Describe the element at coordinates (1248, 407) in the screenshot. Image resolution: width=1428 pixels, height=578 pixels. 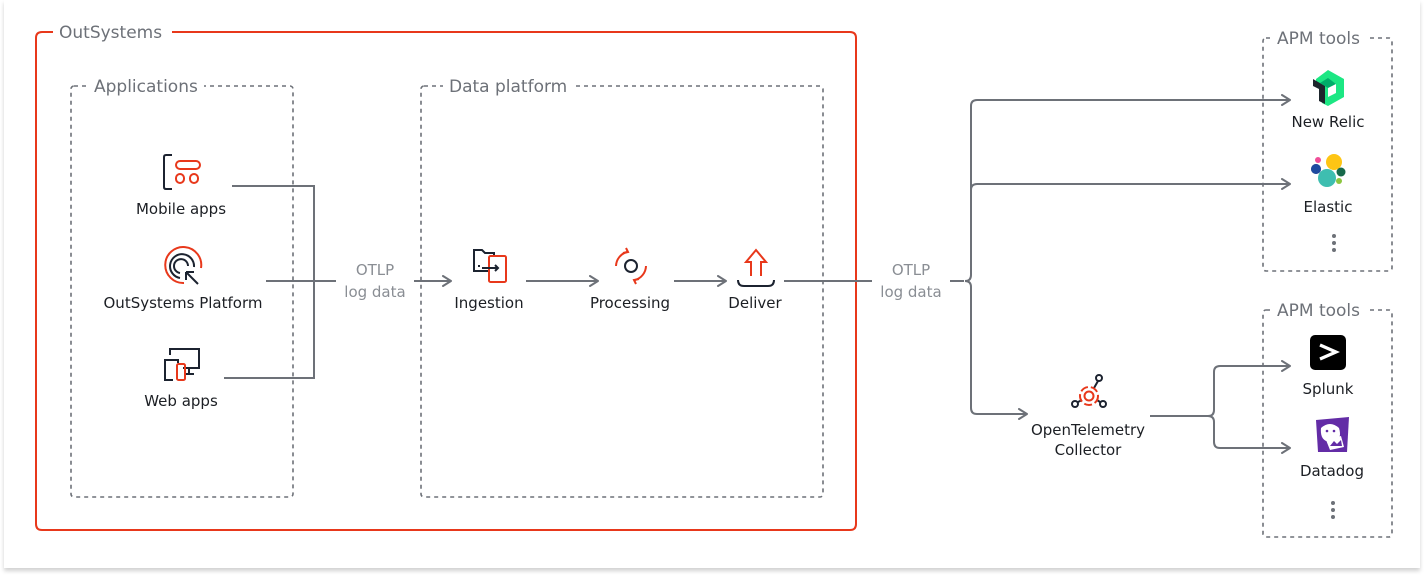
I see `collector-brace` at that location.